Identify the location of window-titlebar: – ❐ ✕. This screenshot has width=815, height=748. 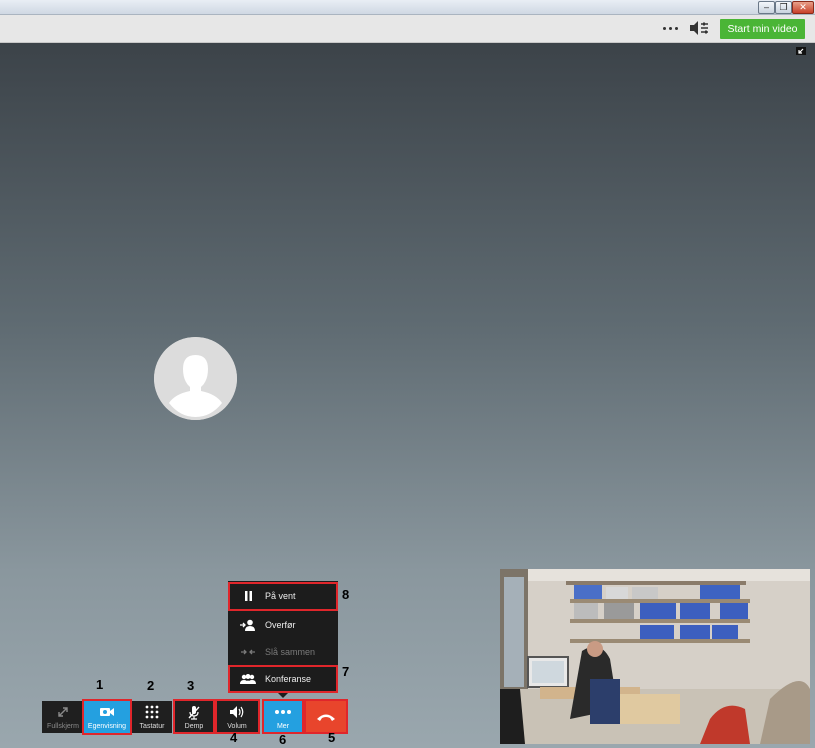
(407, 7).